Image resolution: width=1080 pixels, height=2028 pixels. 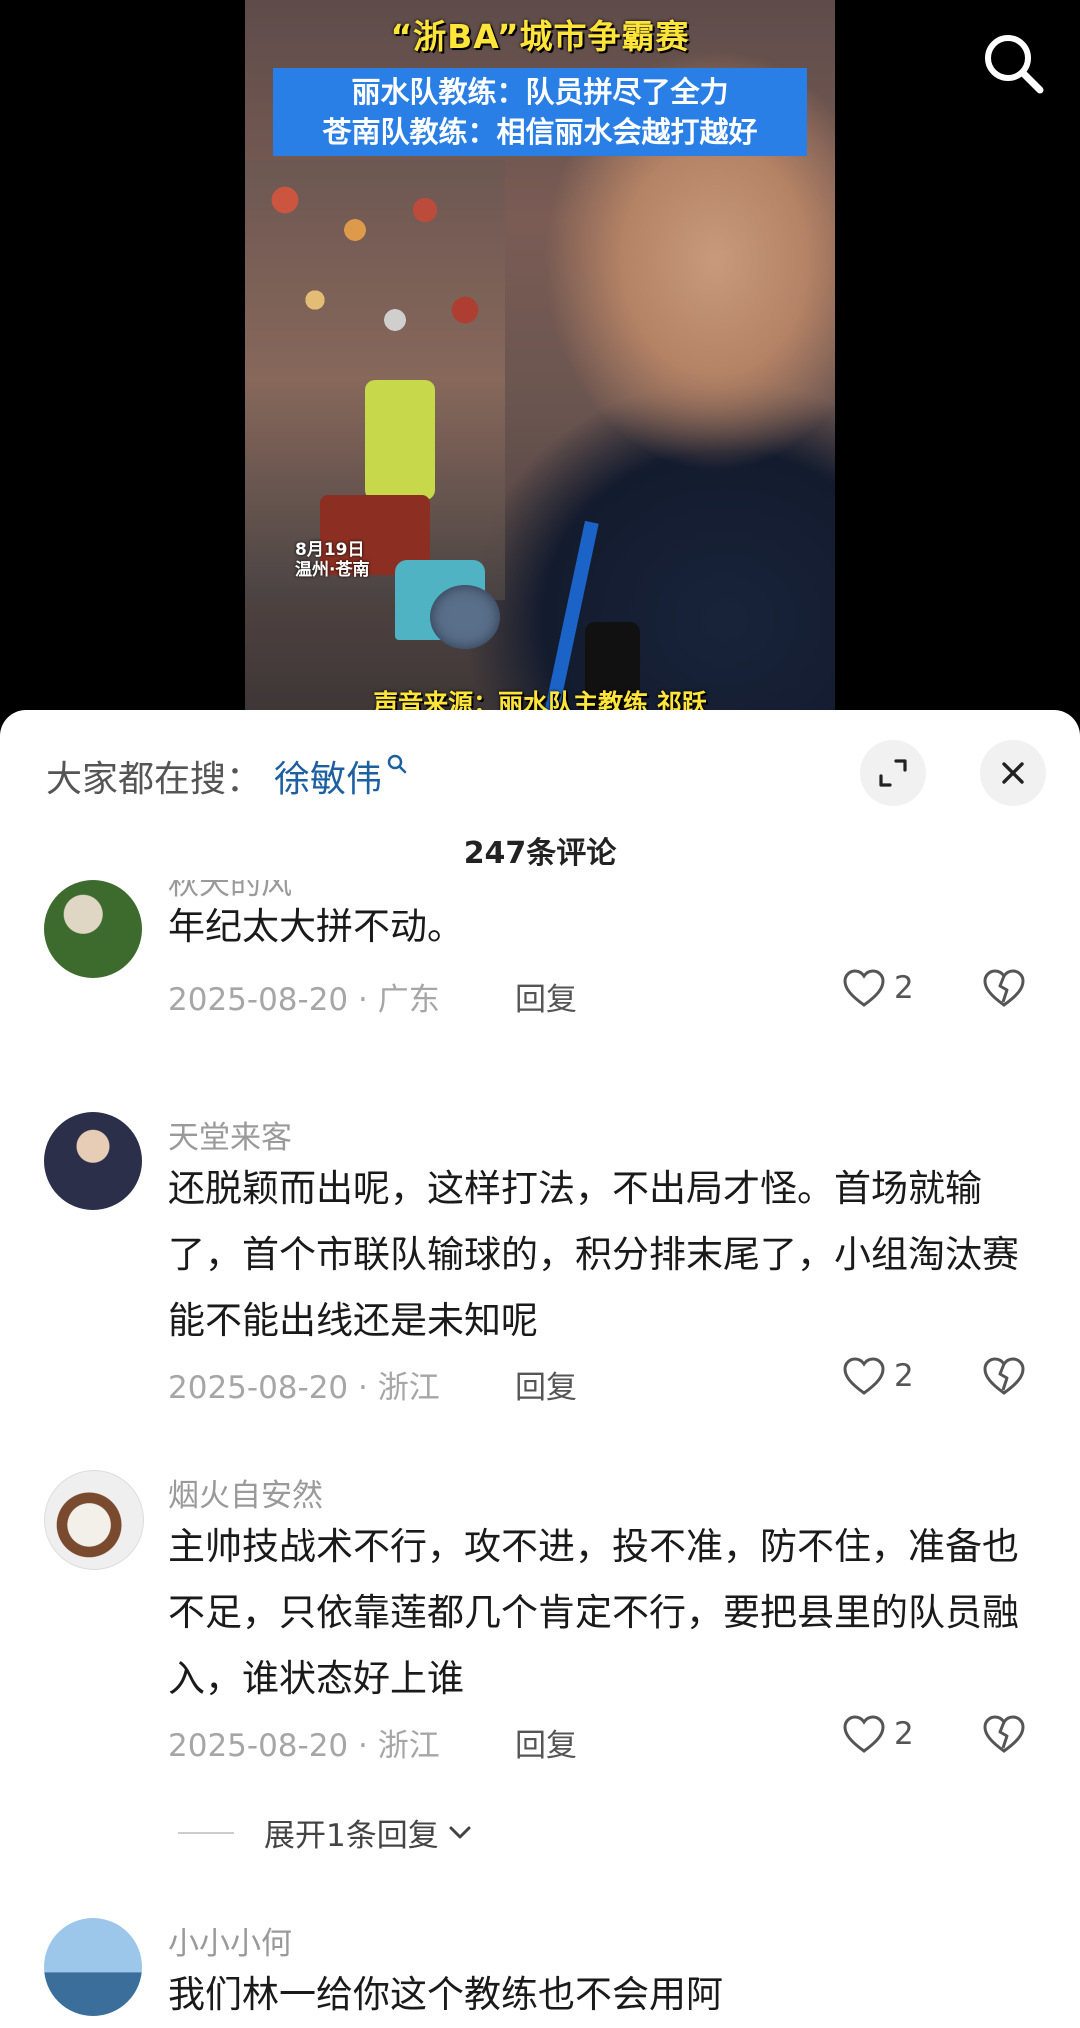 I want to click on search-icon, so click(x=1014, y=64).